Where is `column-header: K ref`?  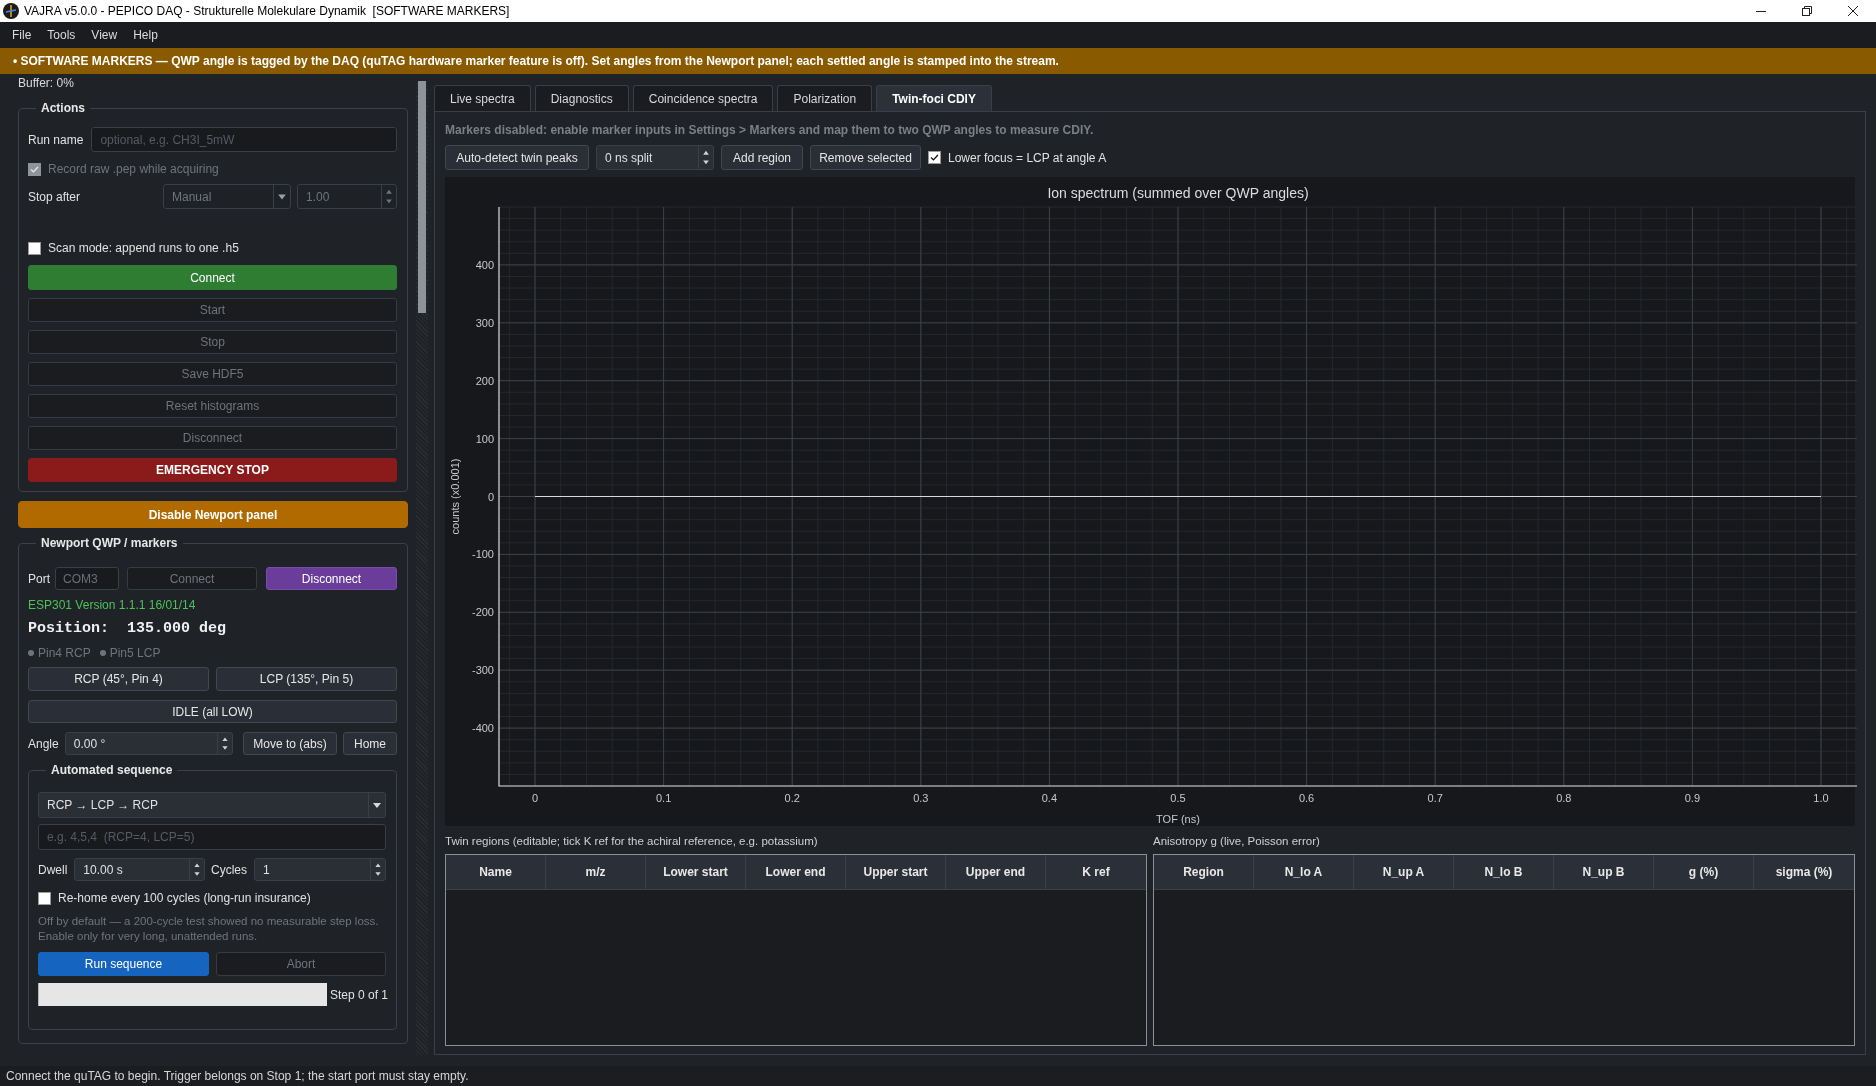
column-header: K ref is located at coordinates (1096, 872).